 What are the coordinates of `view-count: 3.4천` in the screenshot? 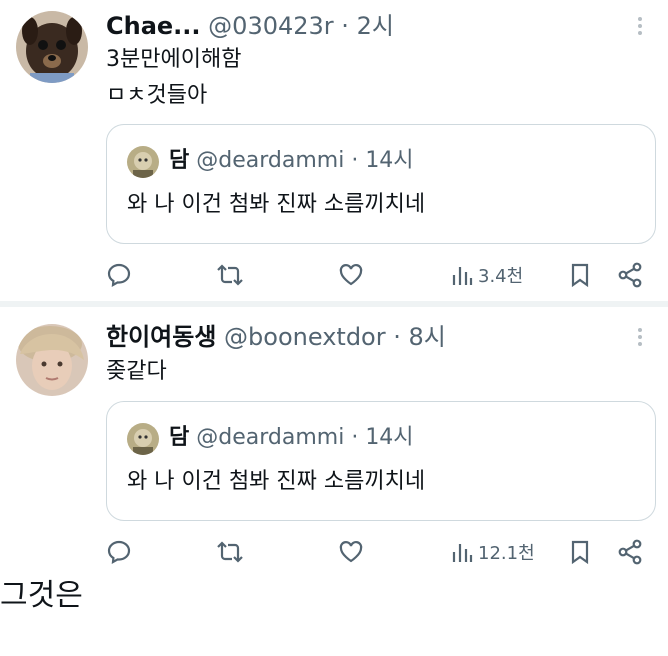 It's located at (501, 276).